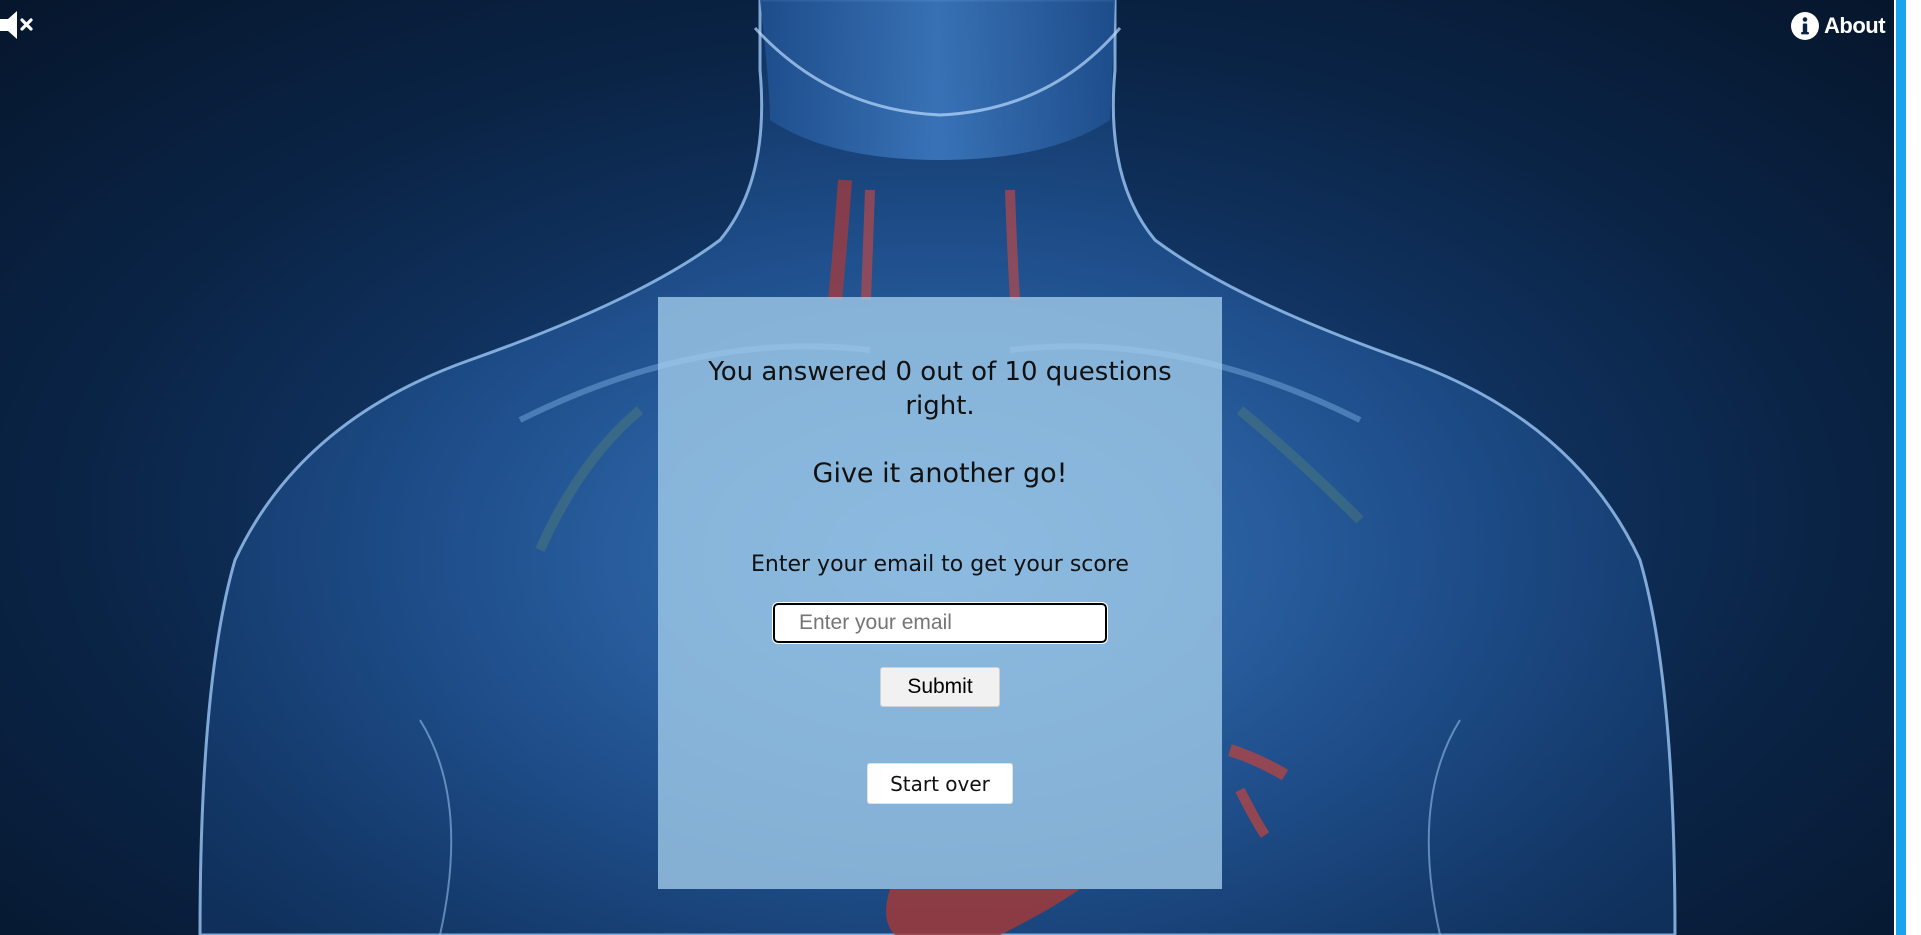 The width and height of the screenshot is (1921, 935). I want to click on mute-button, so click(19, 25).